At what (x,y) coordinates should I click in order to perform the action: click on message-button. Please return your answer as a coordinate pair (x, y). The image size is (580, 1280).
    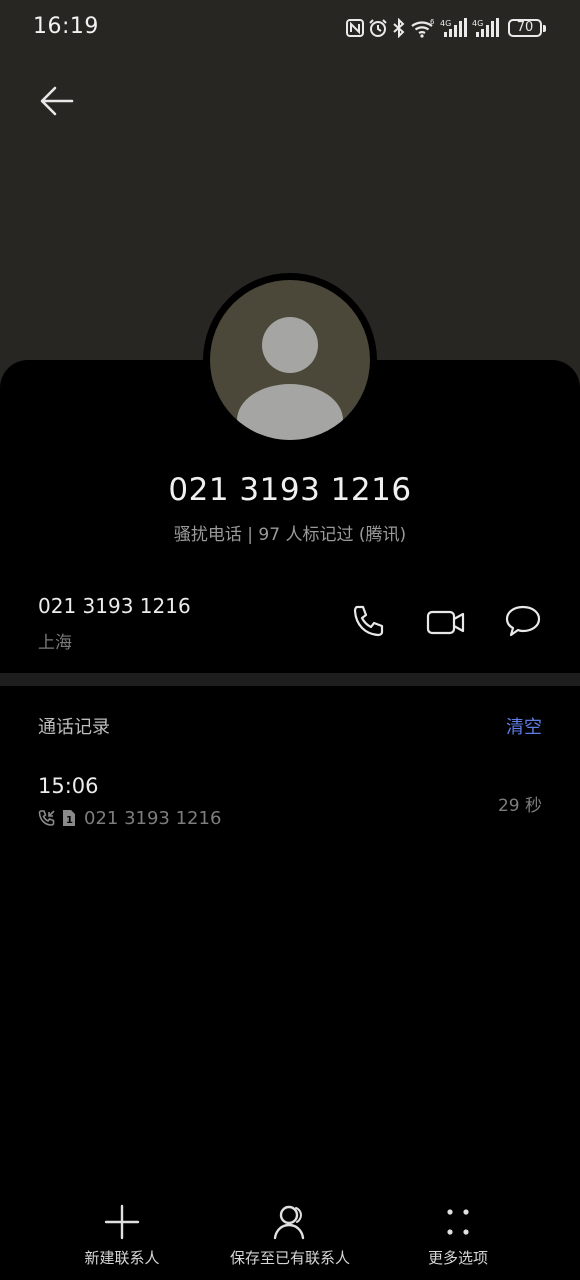
    Looking at the image, I should click on (523, 622).